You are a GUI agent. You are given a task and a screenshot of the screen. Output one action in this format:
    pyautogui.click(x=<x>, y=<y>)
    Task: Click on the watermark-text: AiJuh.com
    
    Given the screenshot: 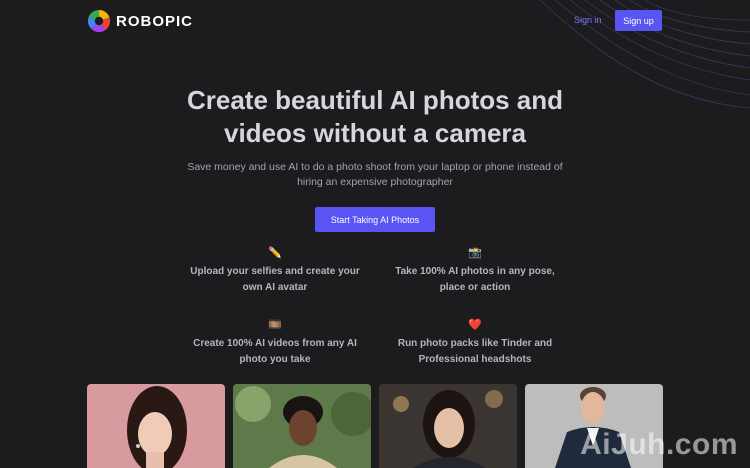 What is the action you would take?
    pyautogui.click(x=659, y=444)
    